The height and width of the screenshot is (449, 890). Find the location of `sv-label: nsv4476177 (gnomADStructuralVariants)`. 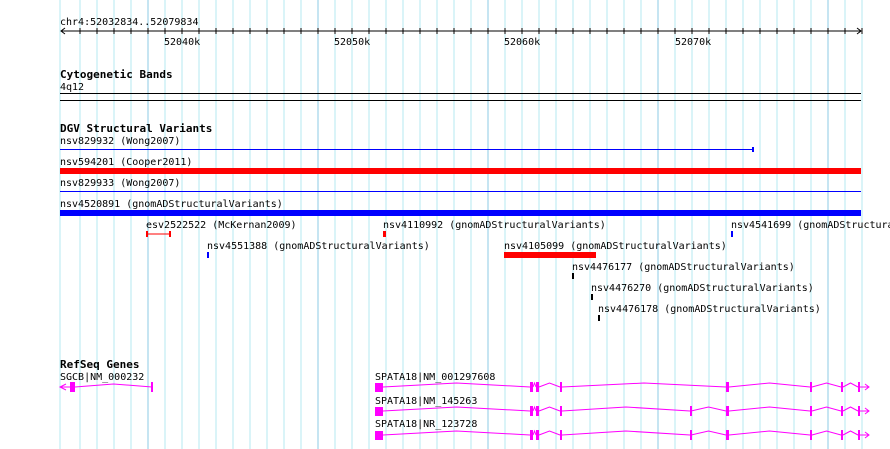

sv-label: nsv4476177 (gnomADStructuralVariants) is located at coordinates (683, 267).